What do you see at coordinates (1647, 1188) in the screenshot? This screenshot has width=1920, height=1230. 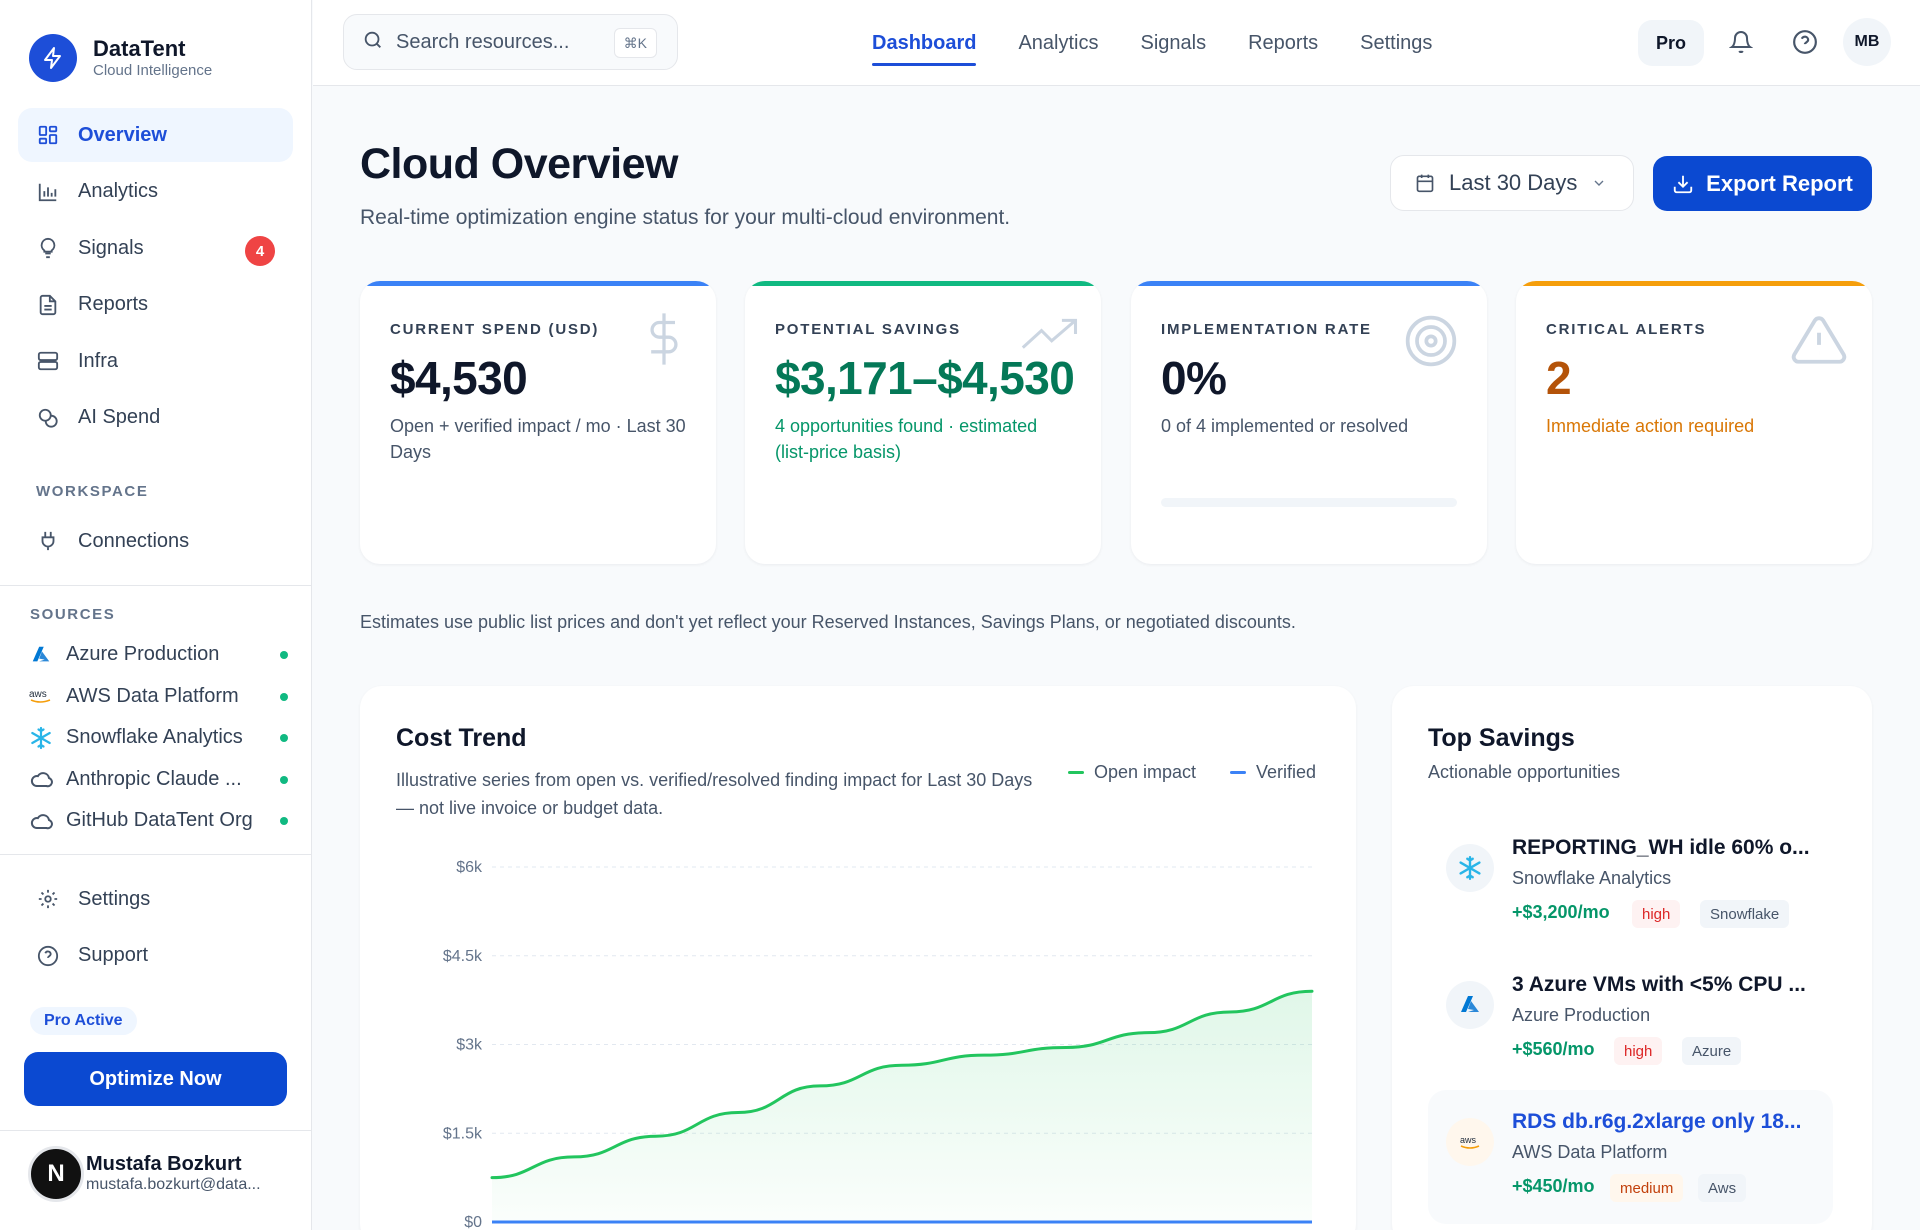 I see `severity-tag: medium` at bounding box center [1647, 1188].